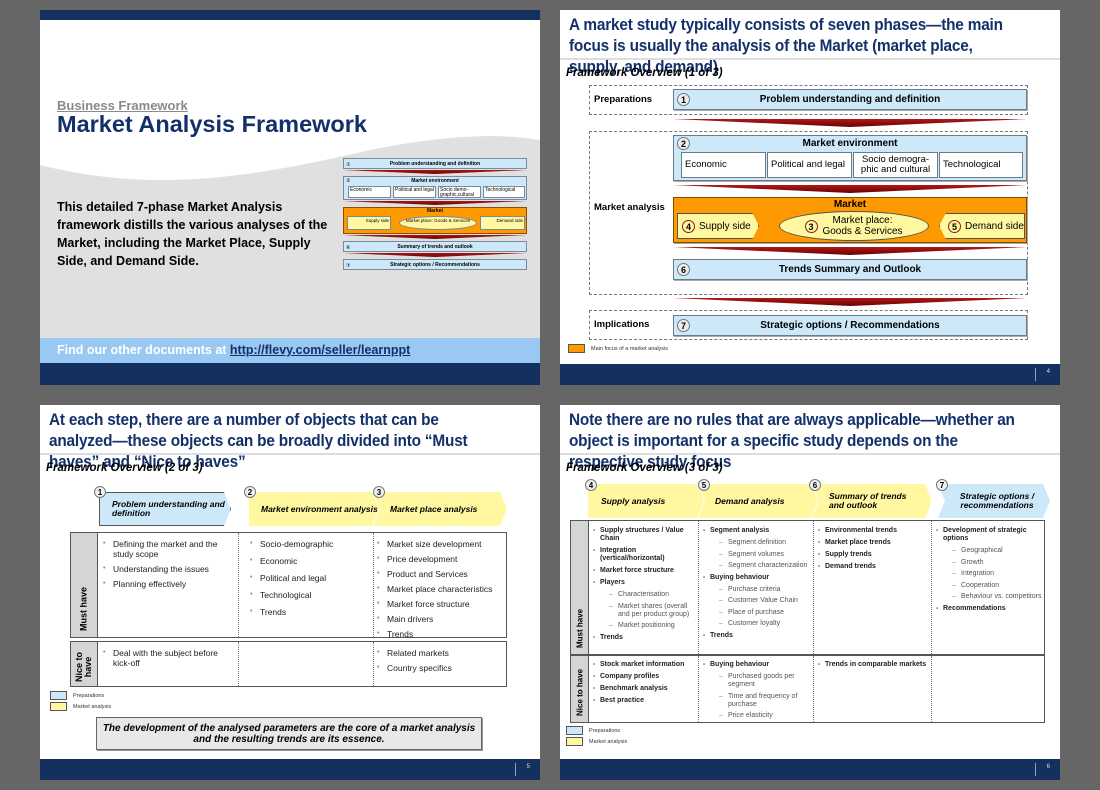 This screenshot has height=790, width=1100. What do you see at coordinates (989, 586) in the screenshot?
I see `sub-list-item: Cooperation` at bounding box center [989, 586].